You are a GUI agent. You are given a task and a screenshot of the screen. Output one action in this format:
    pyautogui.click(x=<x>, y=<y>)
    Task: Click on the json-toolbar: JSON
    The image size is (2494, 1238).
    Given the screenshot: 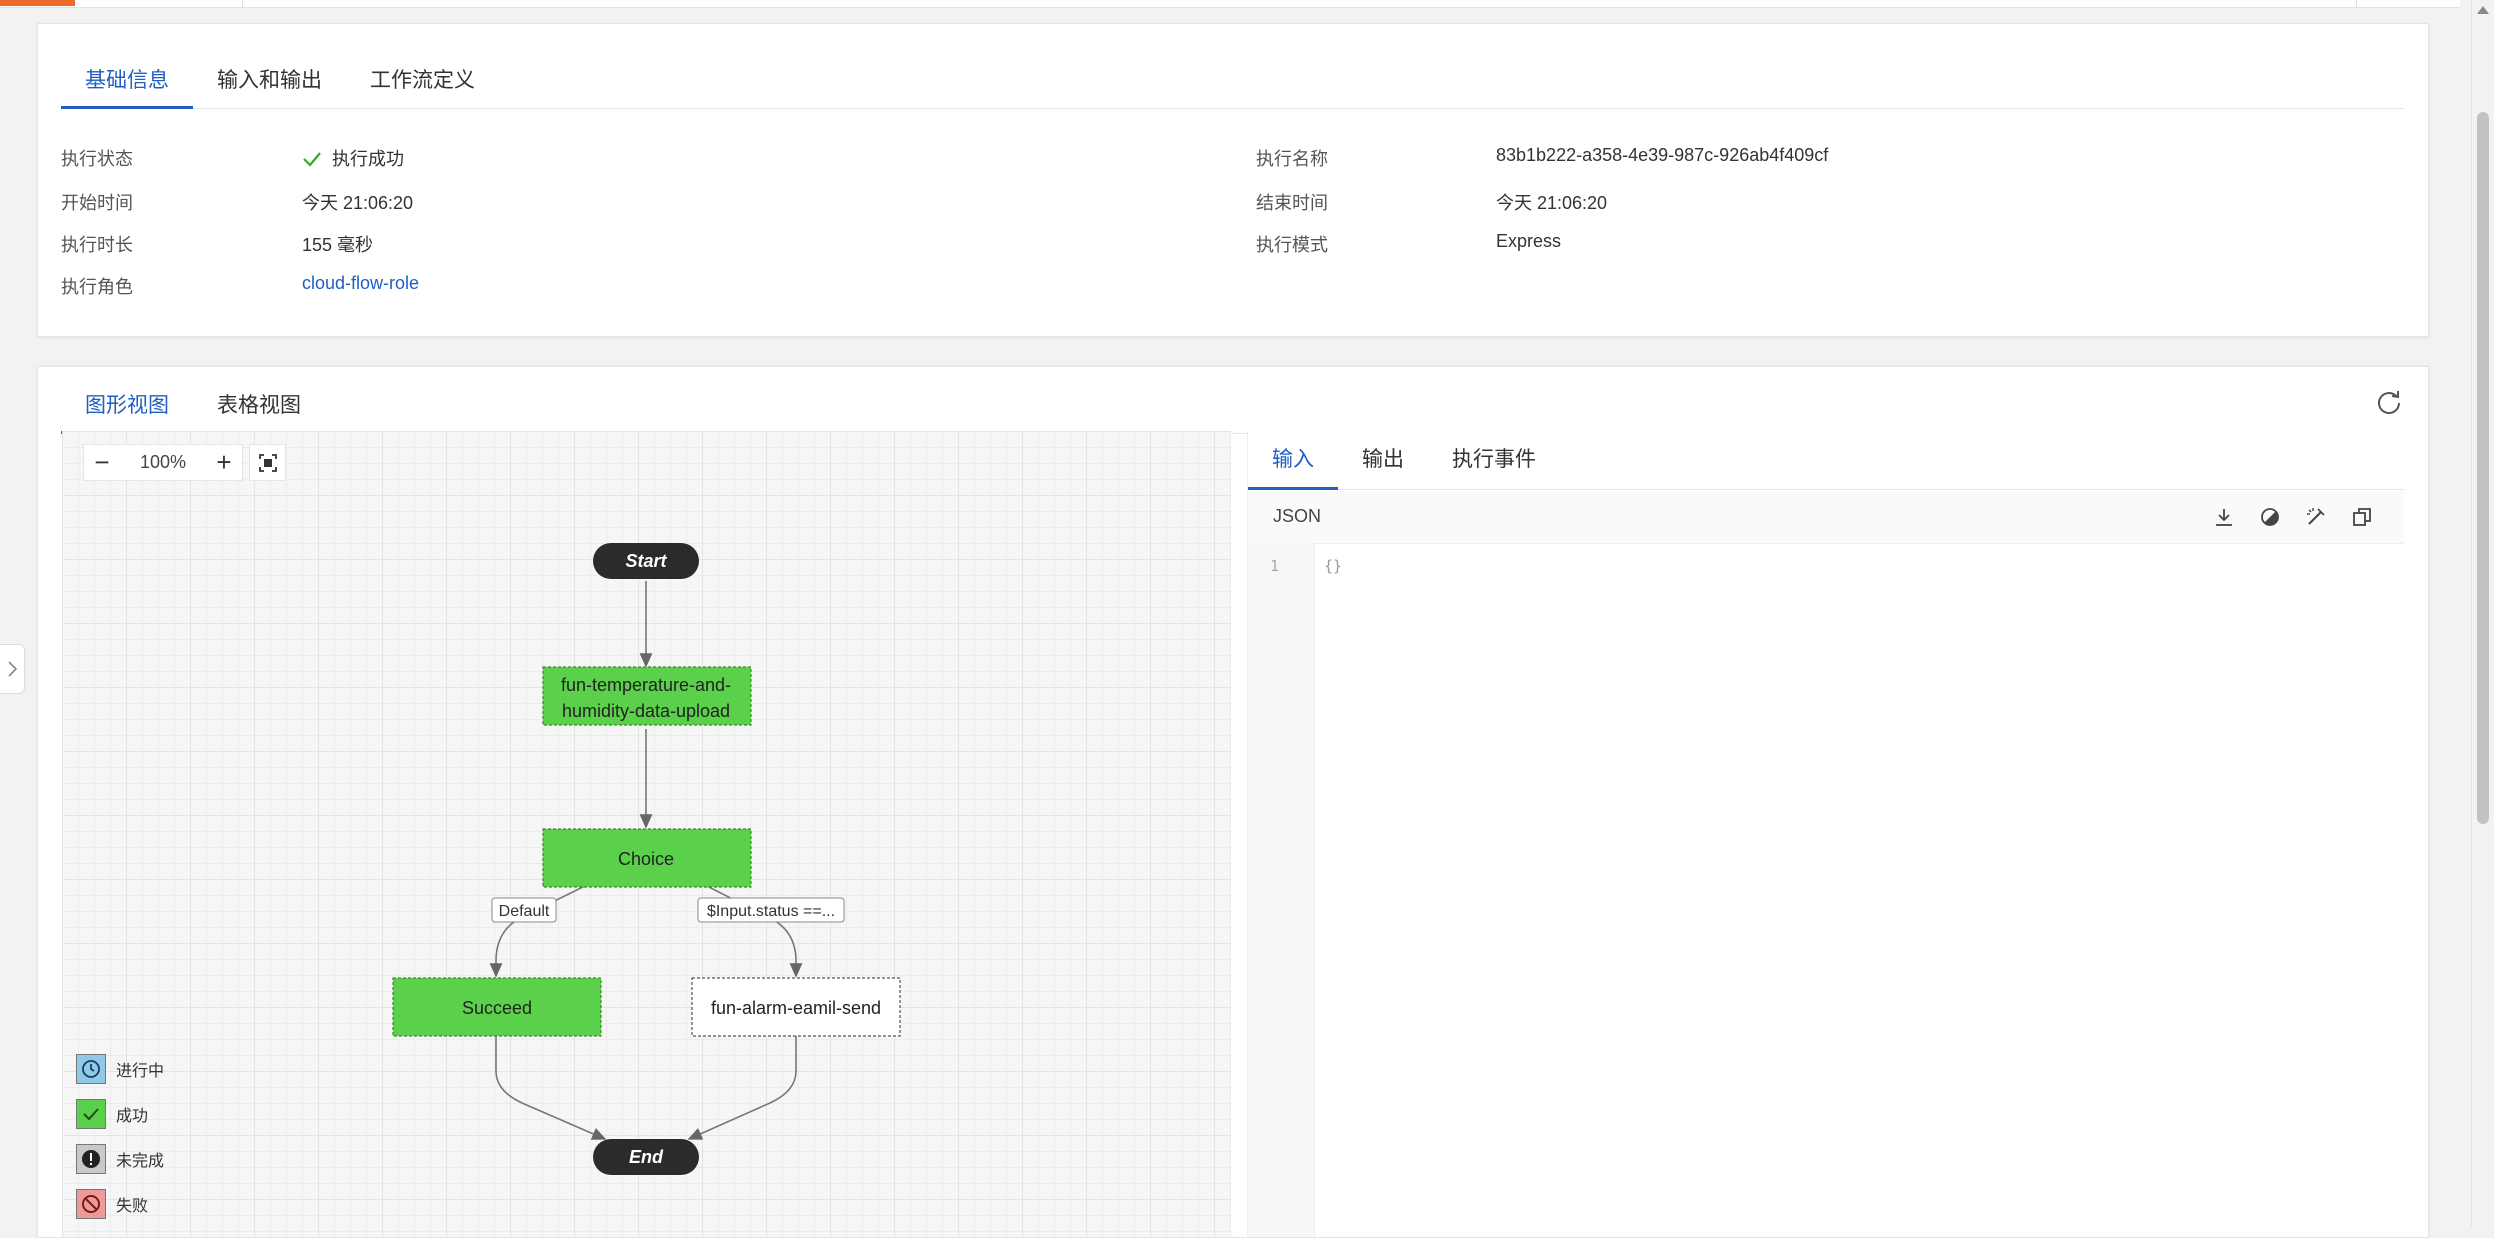 What is the action you would take?
    pyautogui.click(x=1826, y=517)
    